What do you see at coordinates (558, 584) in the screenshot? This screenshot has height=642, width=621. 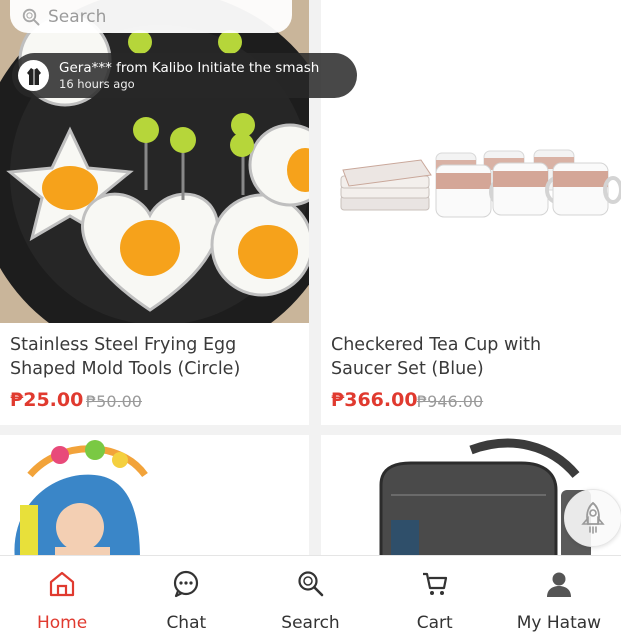 I see `user-icon` at bounding box center [558, 584].